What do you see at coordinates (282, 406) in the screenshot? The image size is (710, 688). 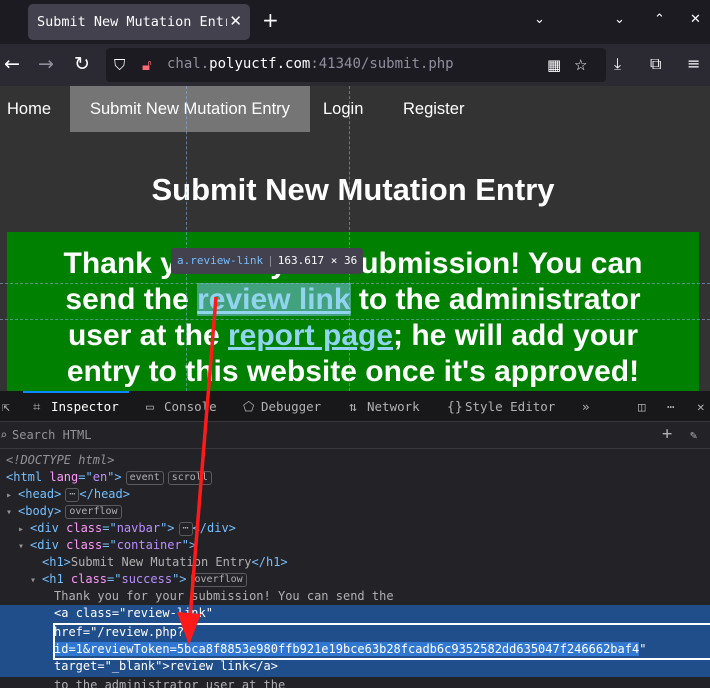 I see `tab-debugger: ⬠ Debugger` at bounding box center [282, 406].